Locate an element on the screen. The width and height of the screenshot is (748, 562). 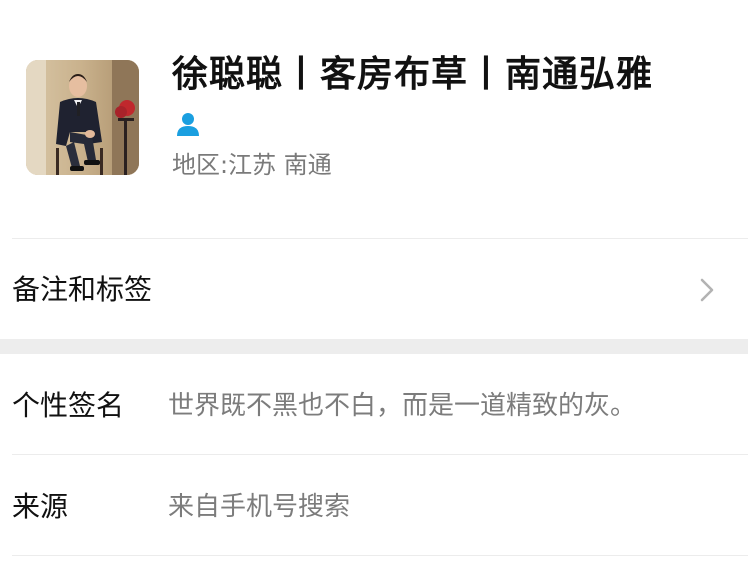
divider is located at coordinates (380, 555).